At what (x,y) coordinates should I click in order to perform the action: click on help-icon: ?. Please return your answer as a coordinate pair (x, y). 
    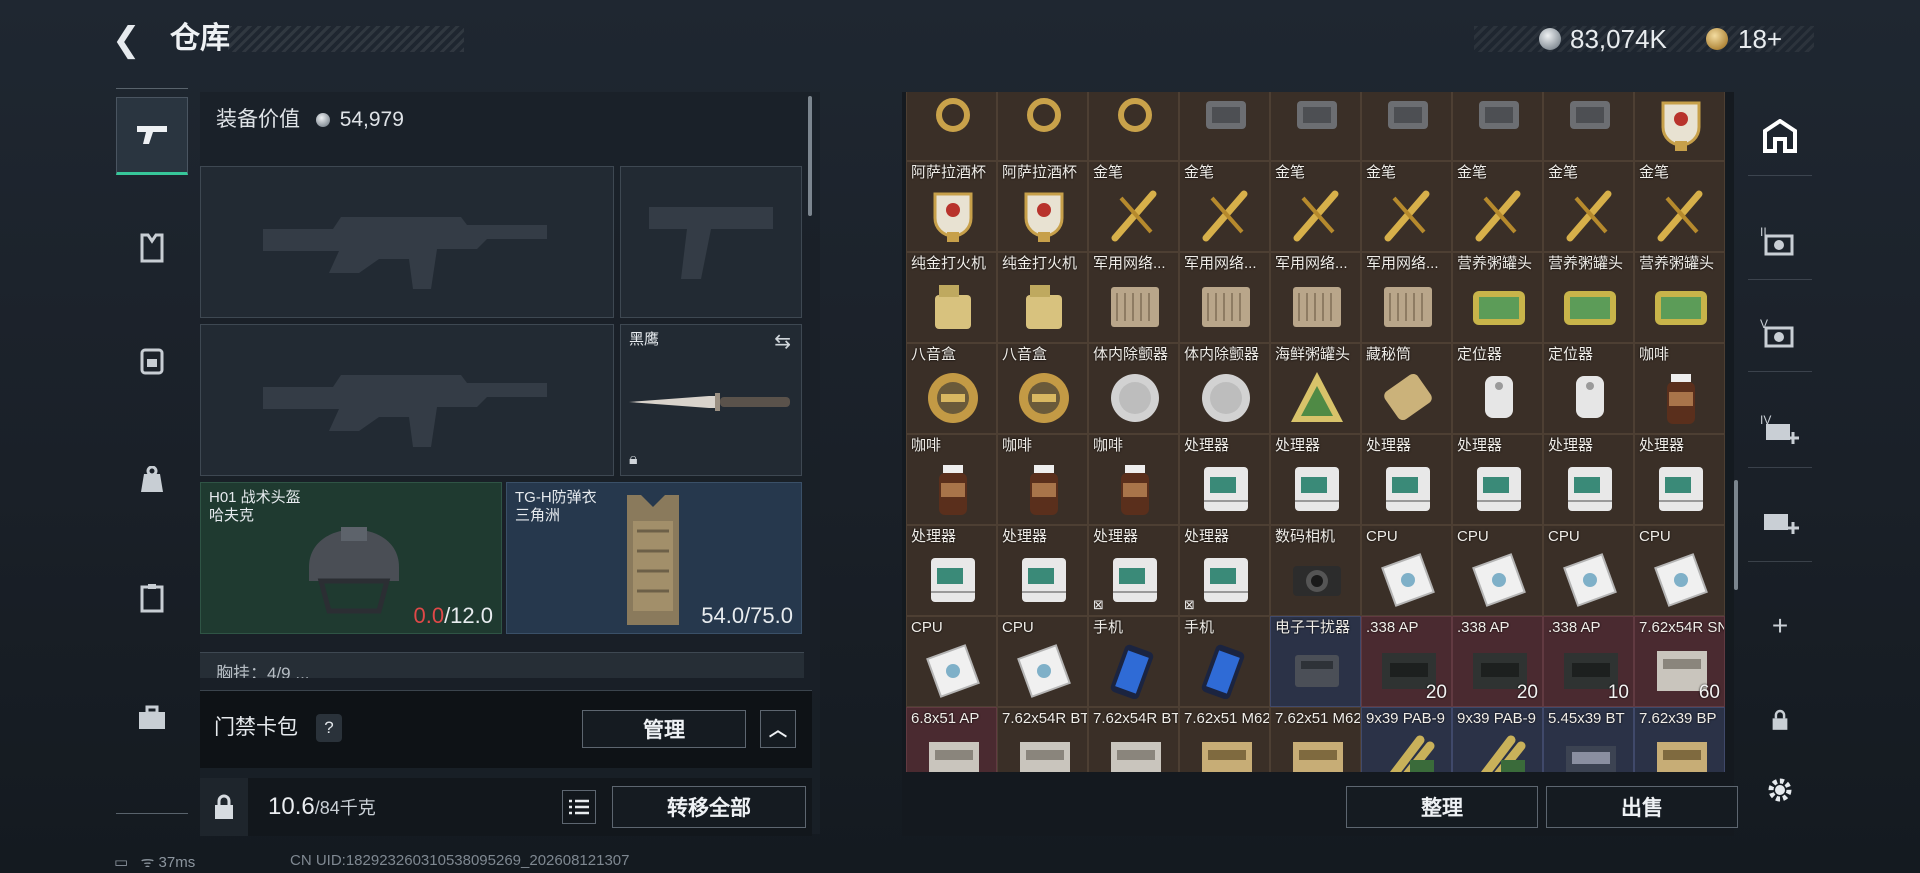
    Looking at the image, I should click on (329, 728).